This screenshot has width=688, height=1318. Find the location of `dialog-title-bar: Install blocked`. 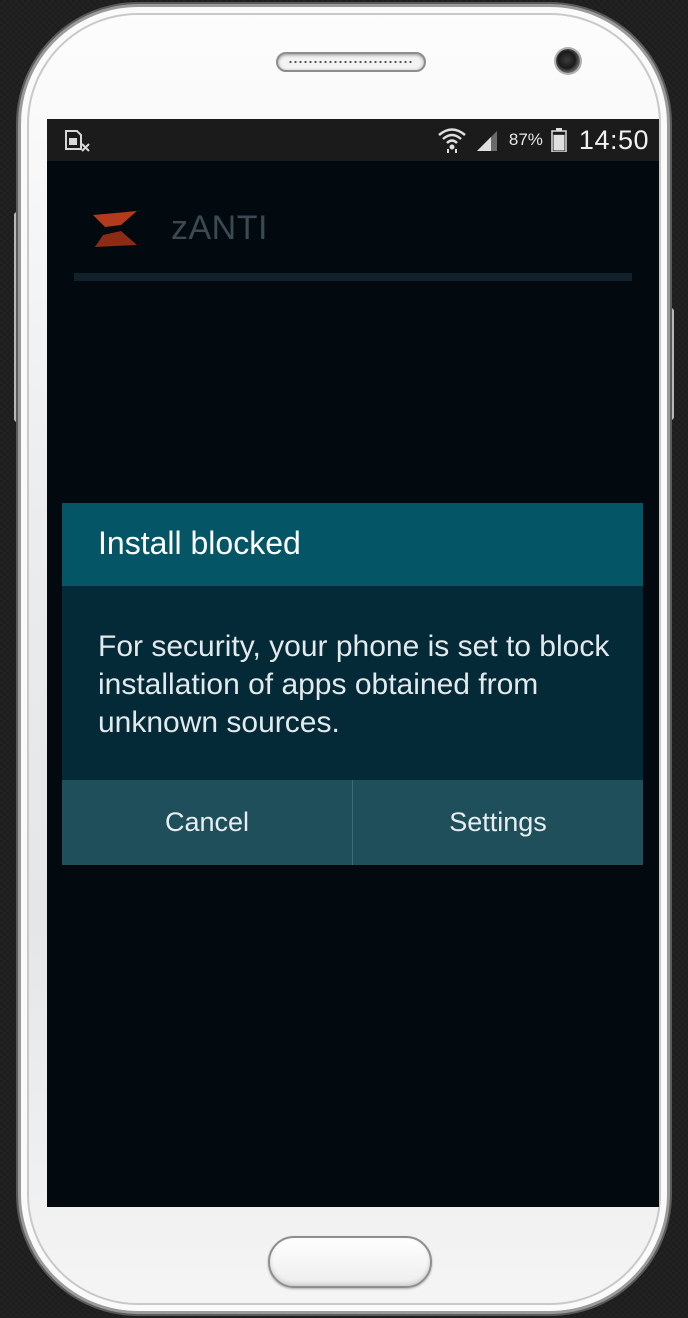

dialog-title-bar: Install blocked is located at coordinates (352, 544).